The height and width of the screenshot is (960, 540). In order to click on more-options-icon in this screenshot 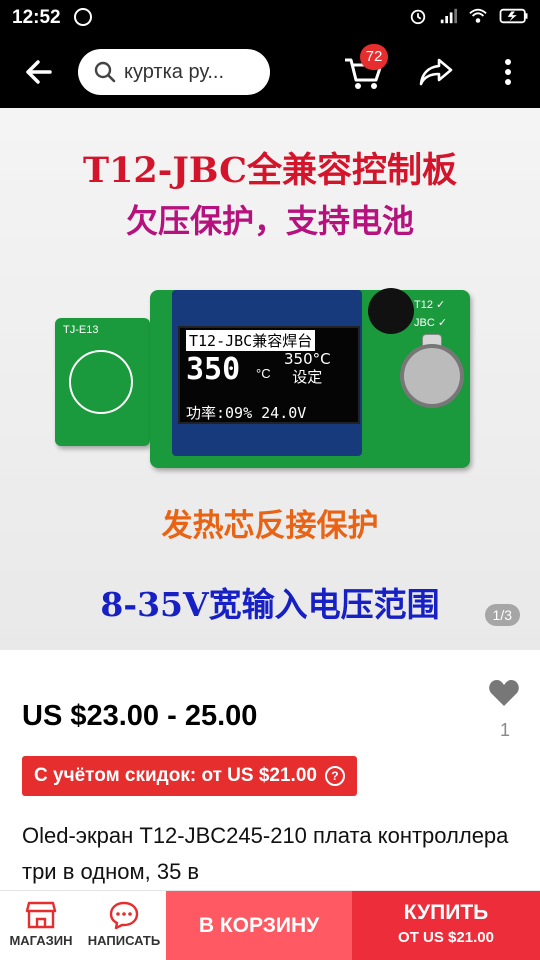, I will do `click(508, 72)`.